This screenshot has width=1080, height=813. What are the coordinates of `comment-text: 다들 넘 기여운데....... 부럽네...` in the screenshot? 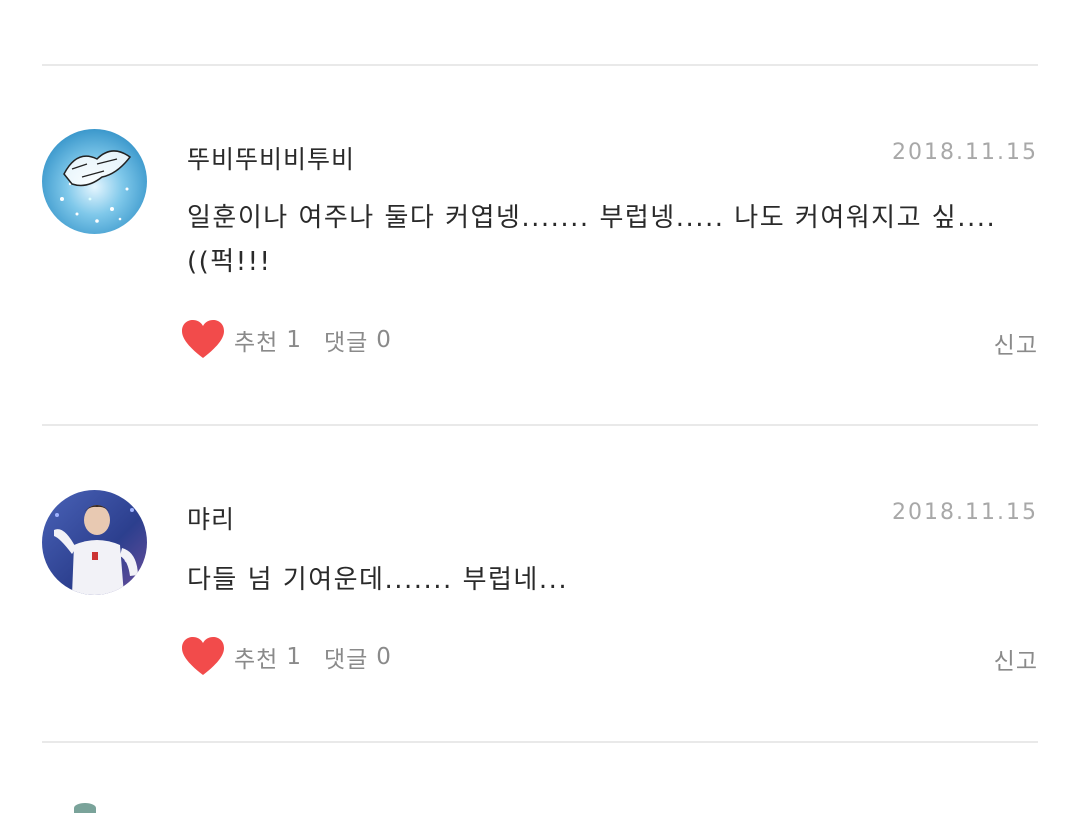 It's located at (378, 580).